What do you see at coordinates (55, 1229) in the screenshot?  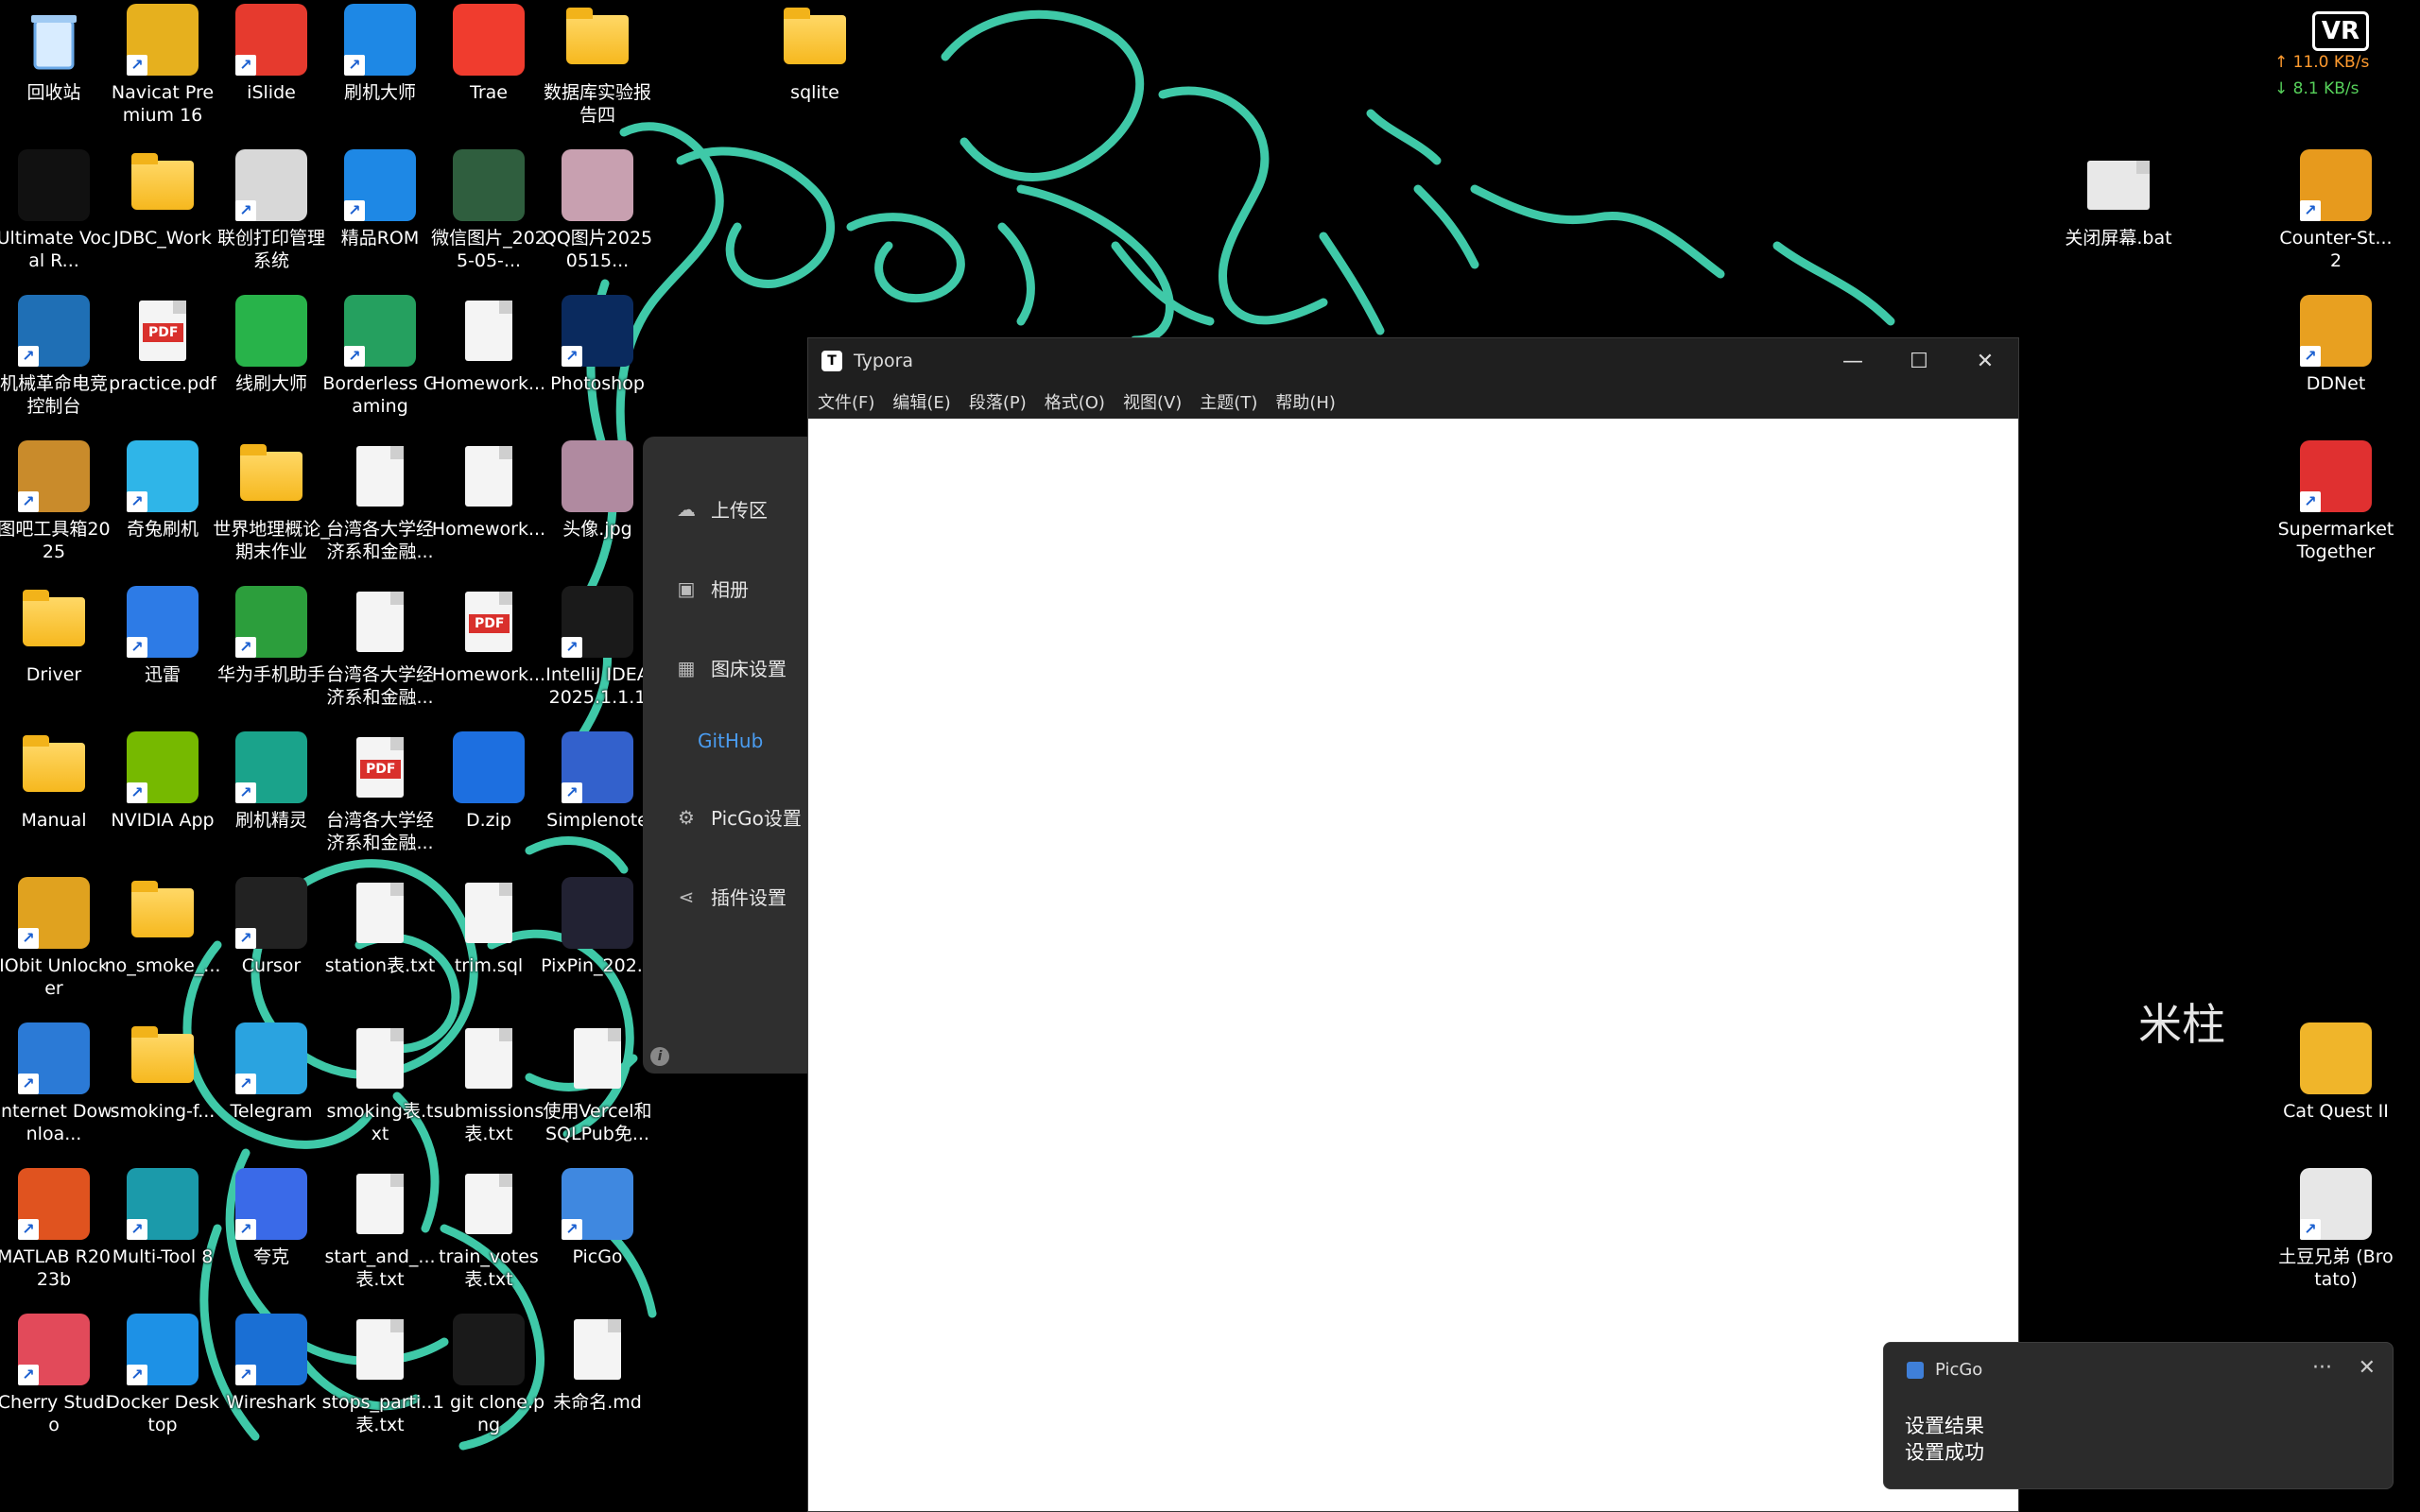 I see `desktop-icon: ↗ MATLAB R2023b` at bounding box center [55, 1229].